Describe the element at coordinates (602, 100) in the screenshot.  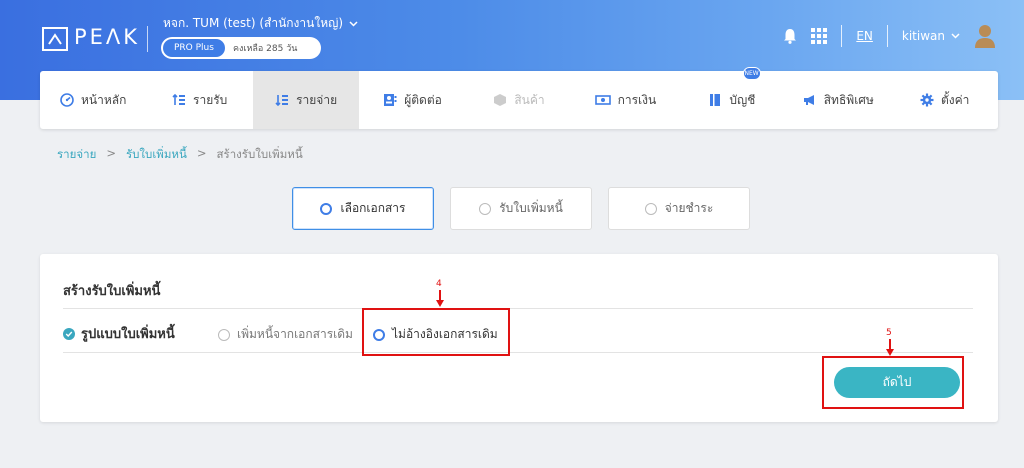
I see `money-icon` at that location.